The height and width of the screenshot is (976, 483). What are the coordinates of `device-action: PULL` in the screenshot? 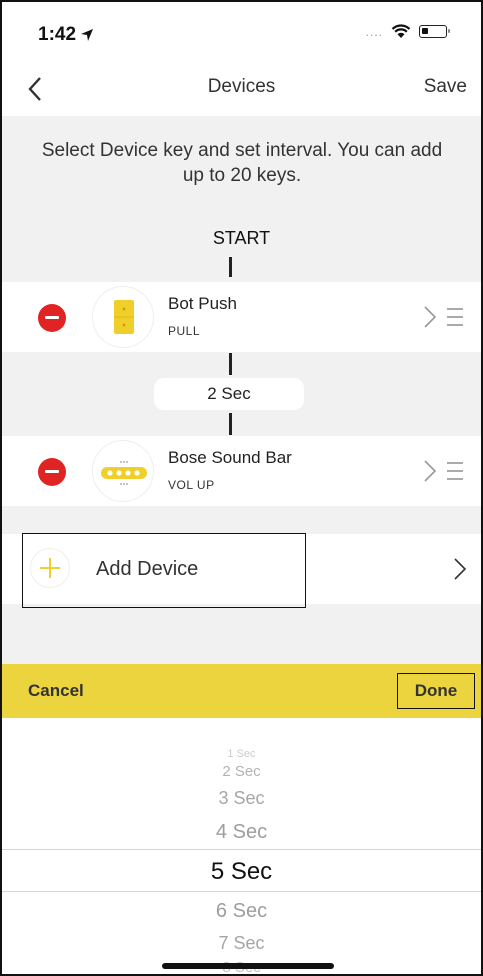 It's located at (184, 331).